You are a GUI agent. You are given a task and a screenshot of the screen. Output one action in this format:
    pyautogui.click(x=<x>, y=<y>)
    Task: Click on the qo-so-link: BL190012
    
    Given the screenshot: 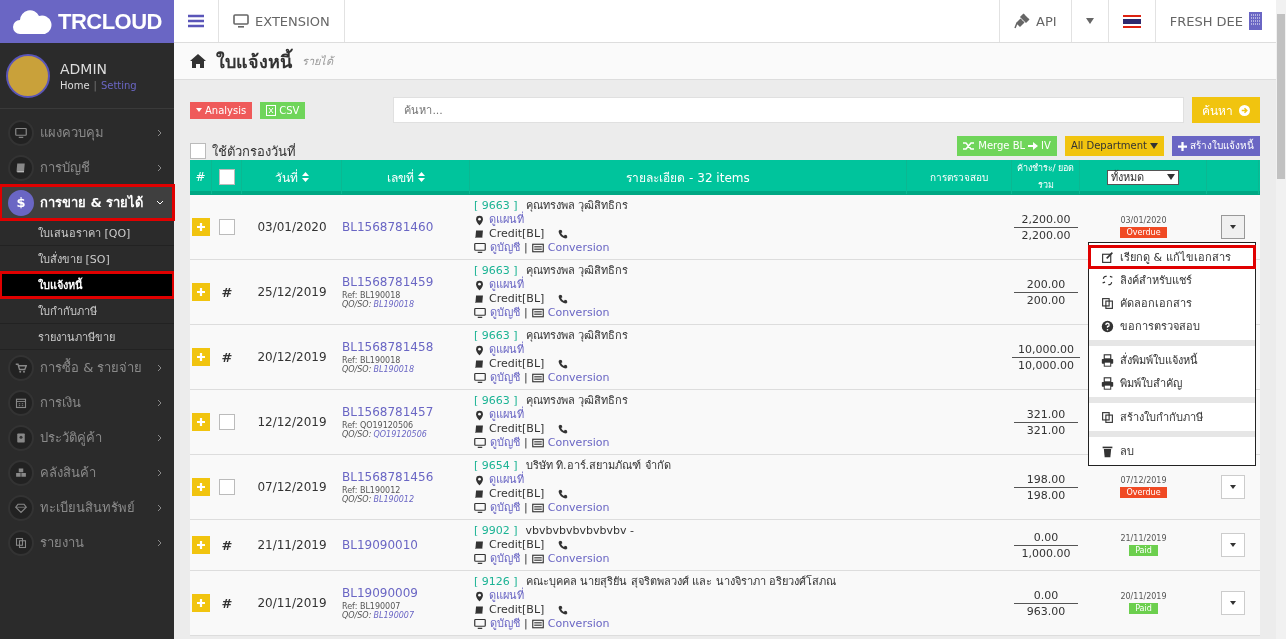 What is the action you would take?
    pyautogui.click(x=393, y=499)
    